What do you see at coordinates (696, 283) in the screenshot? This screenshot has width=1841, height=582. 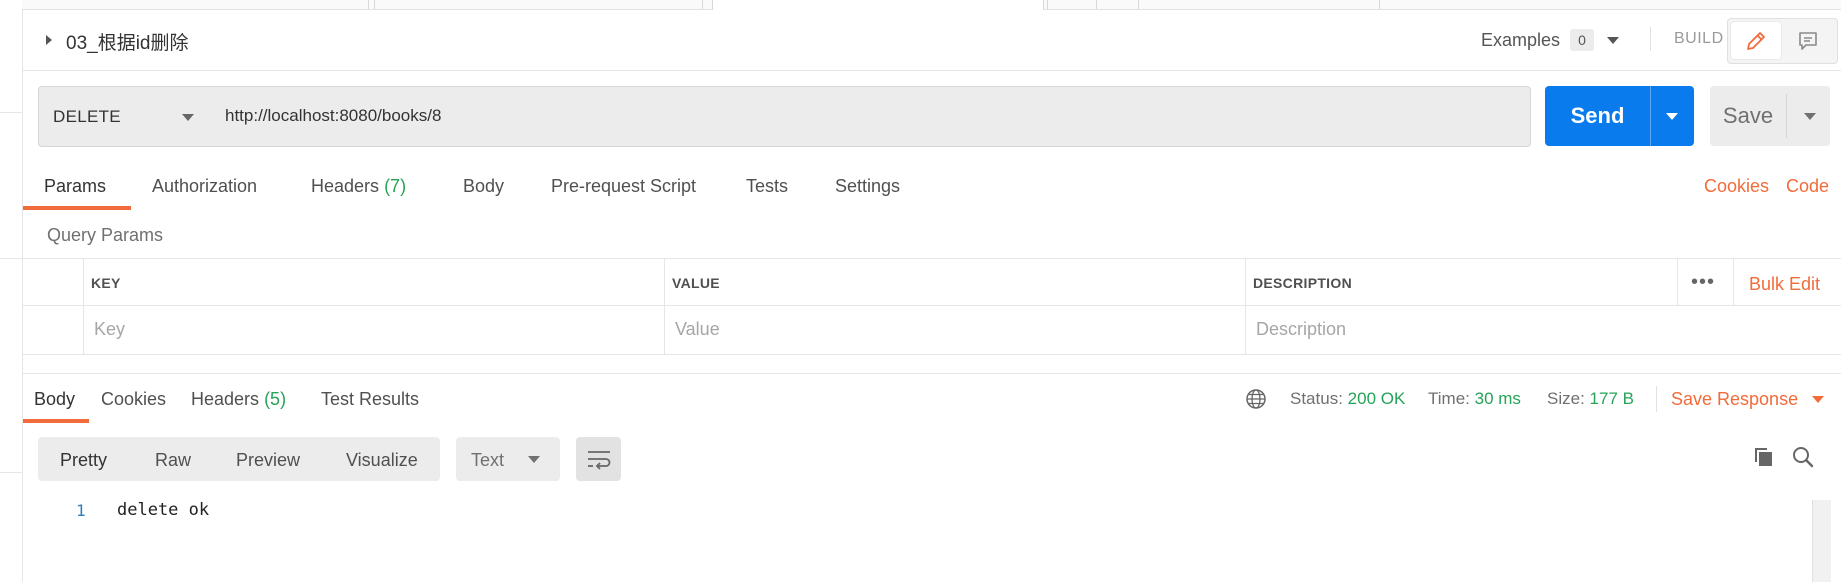 I see `column-header-value: VALUE` at bounding box center [696, 283].